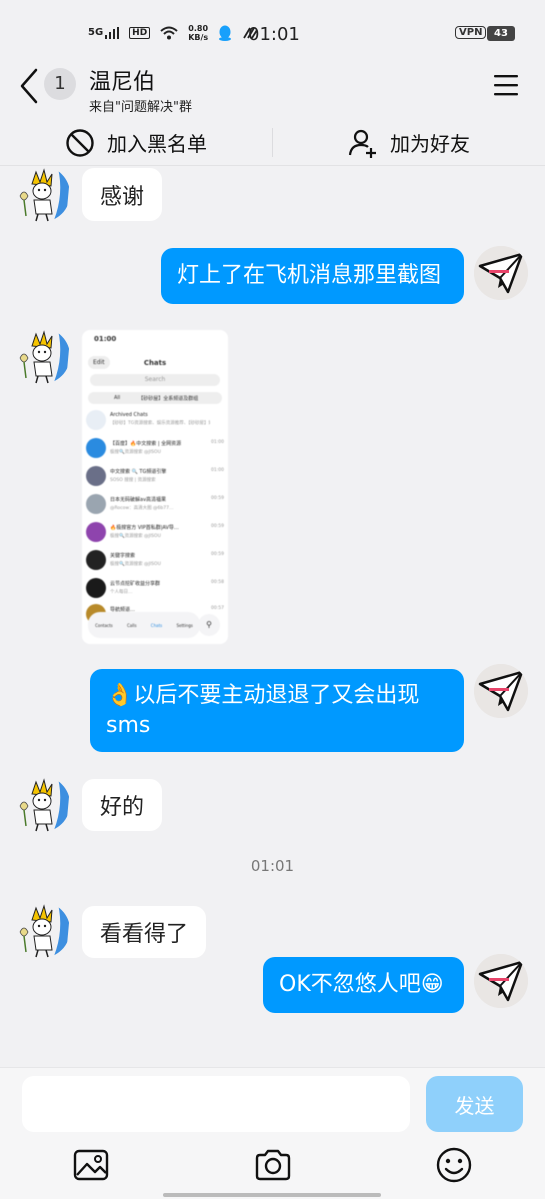  Describe the element at coordinates (117, 398) in the screenshot. I see `shot-tab-all: All` at that location.